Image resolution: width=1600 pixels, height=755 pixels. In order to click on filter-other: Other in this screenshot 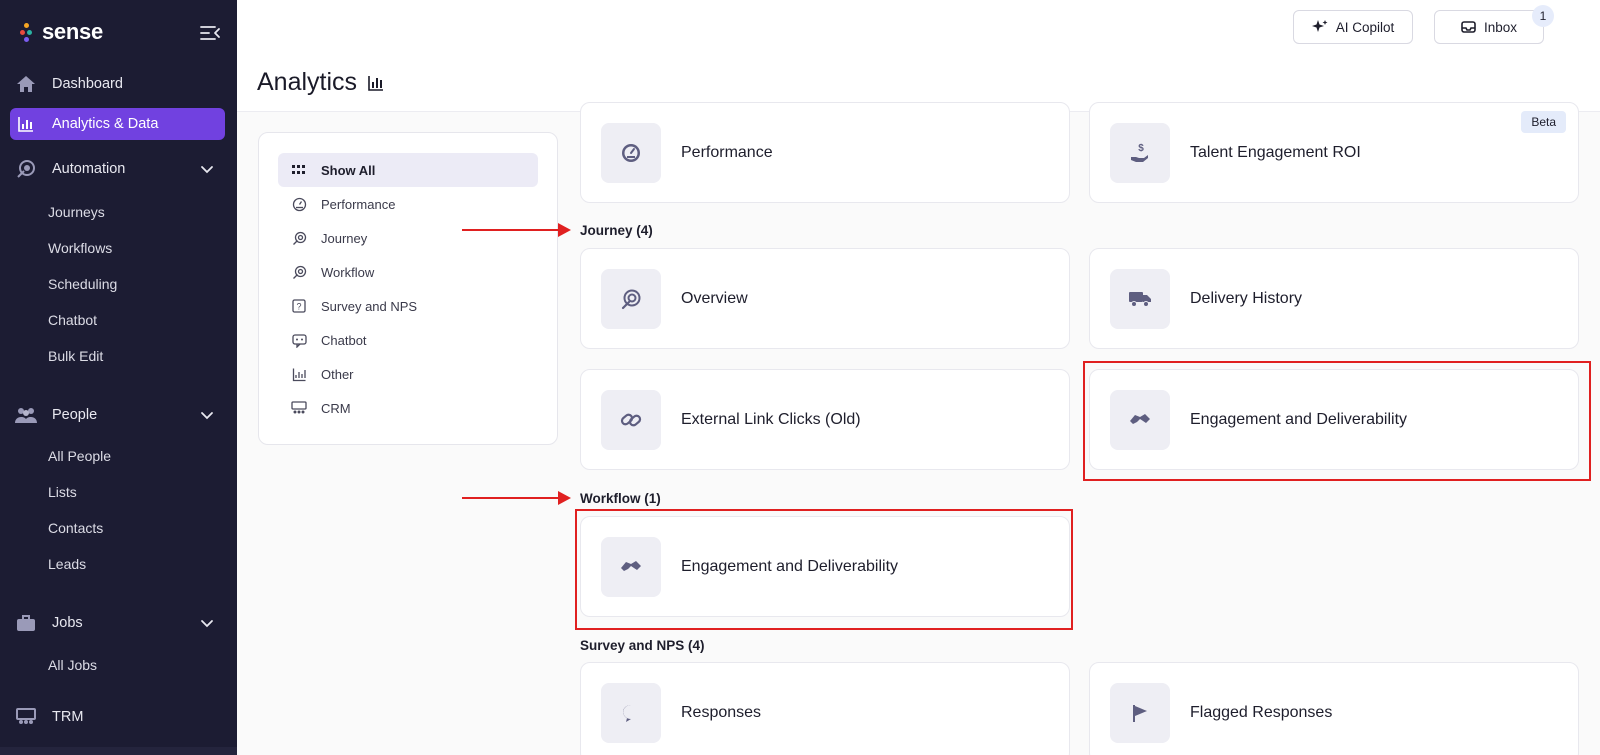, I will do `click(408, 374)`.